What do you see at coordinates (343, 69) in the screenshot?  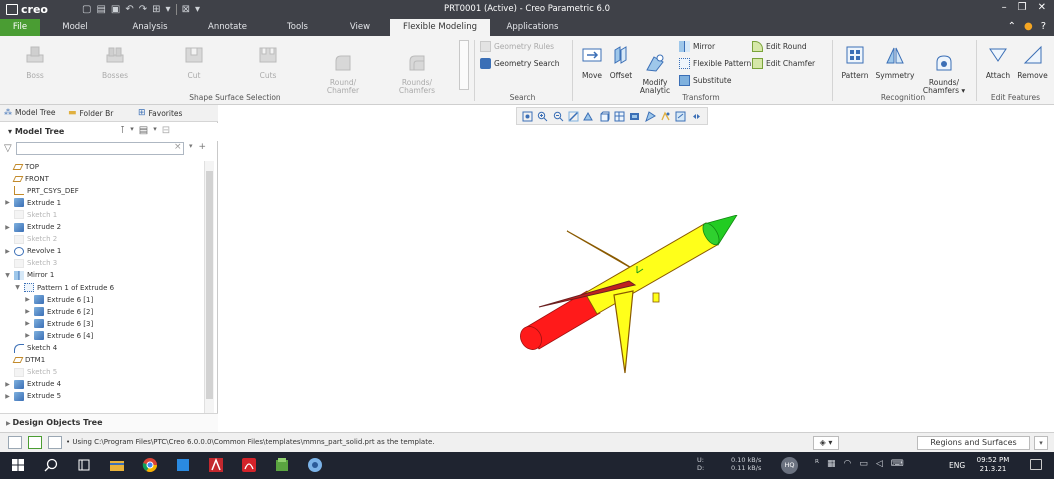 I see `round-chamfer-button: Round/ Chamfer` at bounding box center [343, 69].